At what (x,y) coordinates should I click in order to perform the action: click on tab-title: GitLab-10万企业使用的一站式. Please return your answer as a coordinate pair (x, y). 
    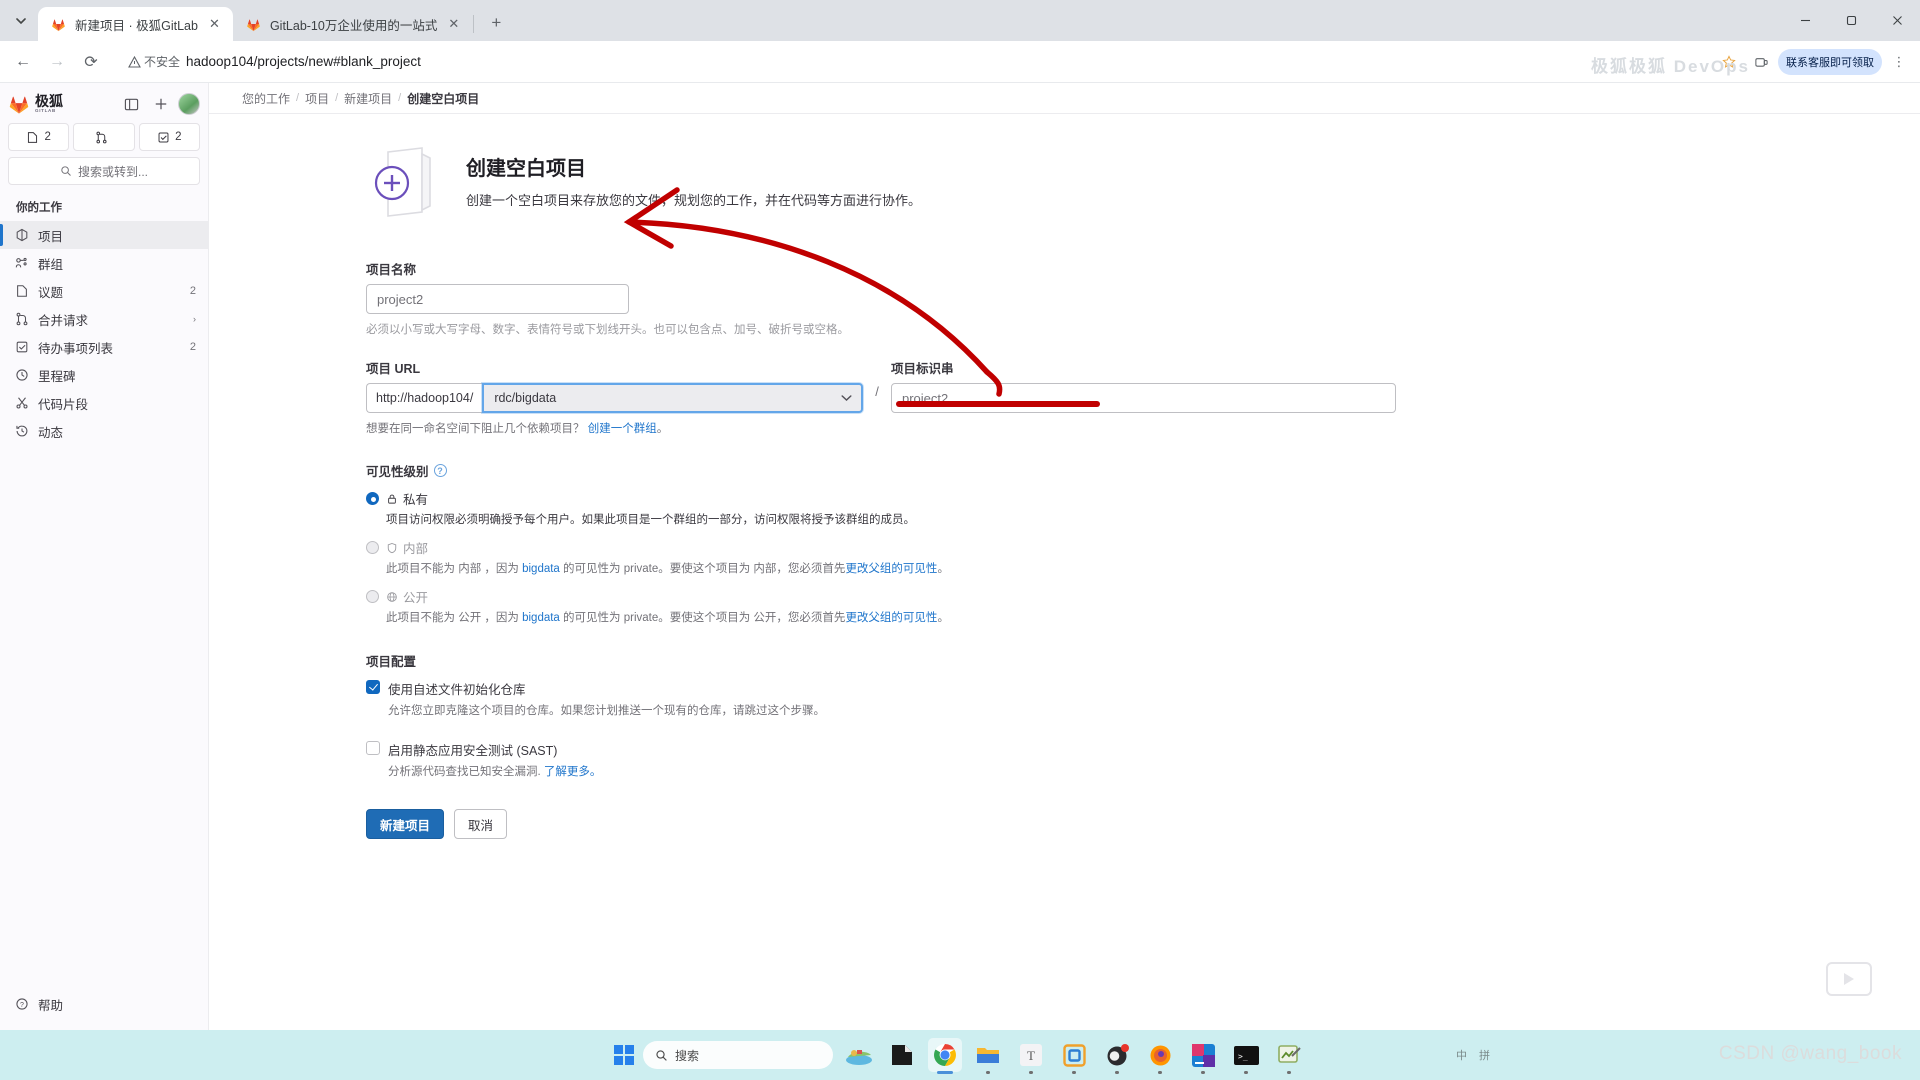
    Looking at the image, I should click on (353, 25).